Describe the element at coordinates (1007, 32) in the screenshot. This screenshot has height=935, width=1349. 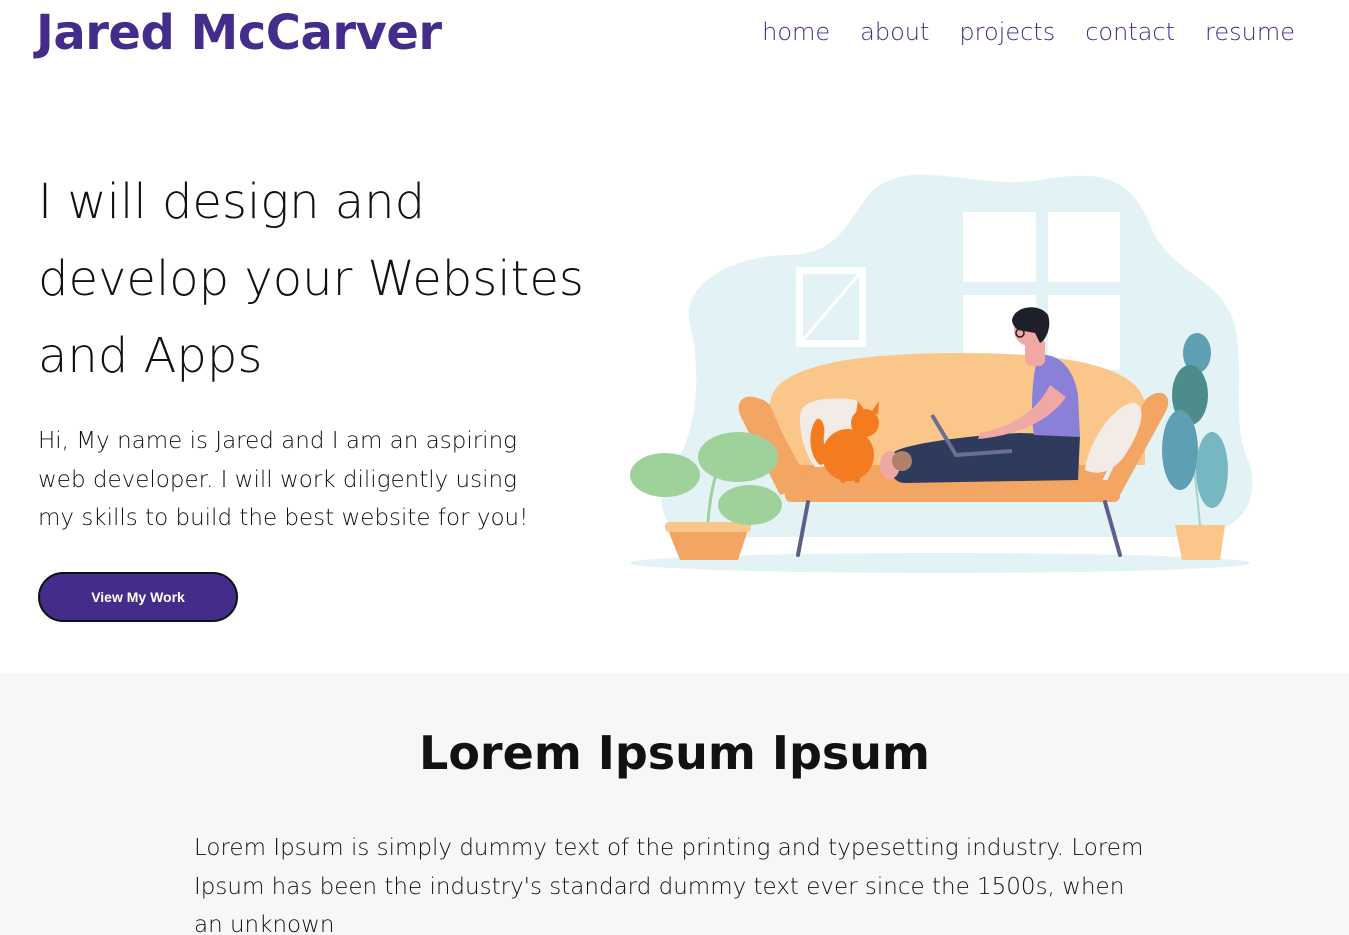
I see `nav-link-projects: projects` at that location.